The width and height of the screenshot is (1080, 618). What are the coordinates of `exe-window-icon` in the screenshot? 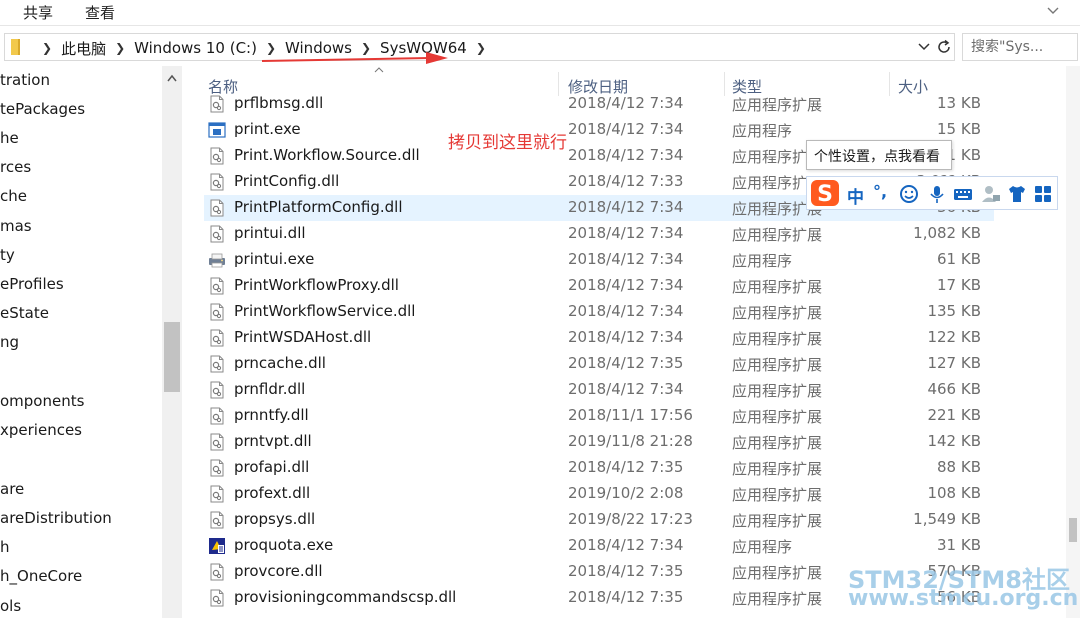 It's located at (217, 130).